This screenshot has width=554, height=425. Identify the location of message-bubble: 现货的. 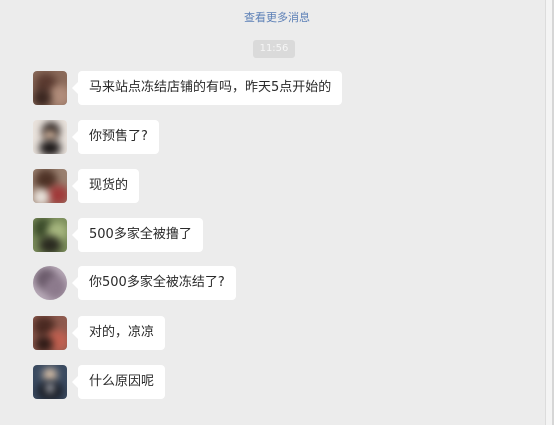
(105, 186).